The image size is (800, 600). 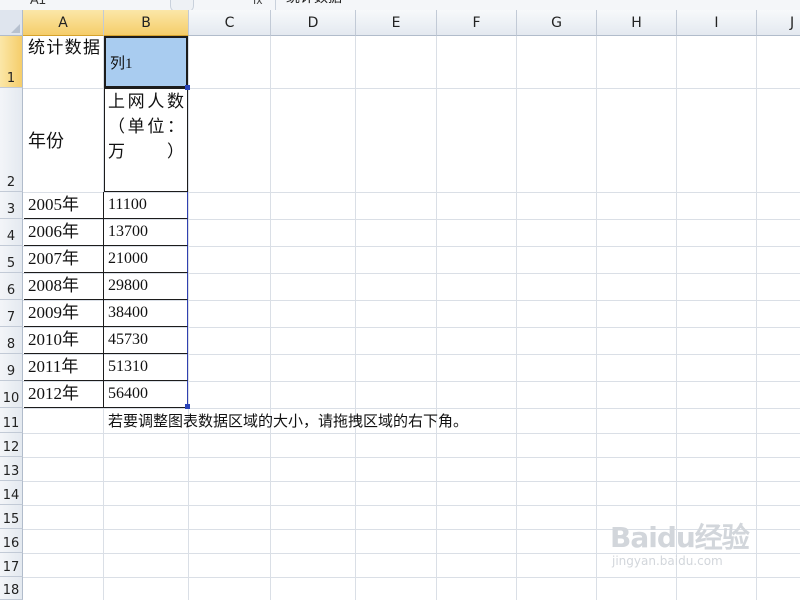 I want to click on cell-b2: 上网人数（单位：万）, so click(x=146, y=140).